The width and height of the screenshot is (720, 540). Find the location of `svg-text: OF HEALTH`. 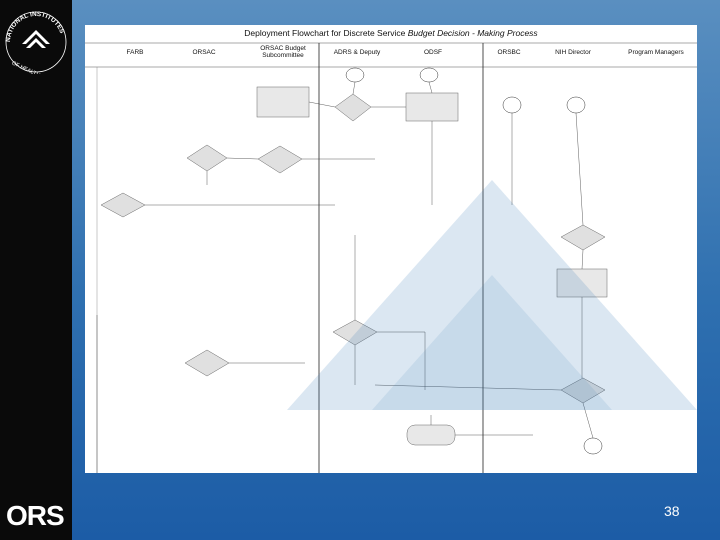

svg-text: OF HEALTH is located at coordinates (26, 67).